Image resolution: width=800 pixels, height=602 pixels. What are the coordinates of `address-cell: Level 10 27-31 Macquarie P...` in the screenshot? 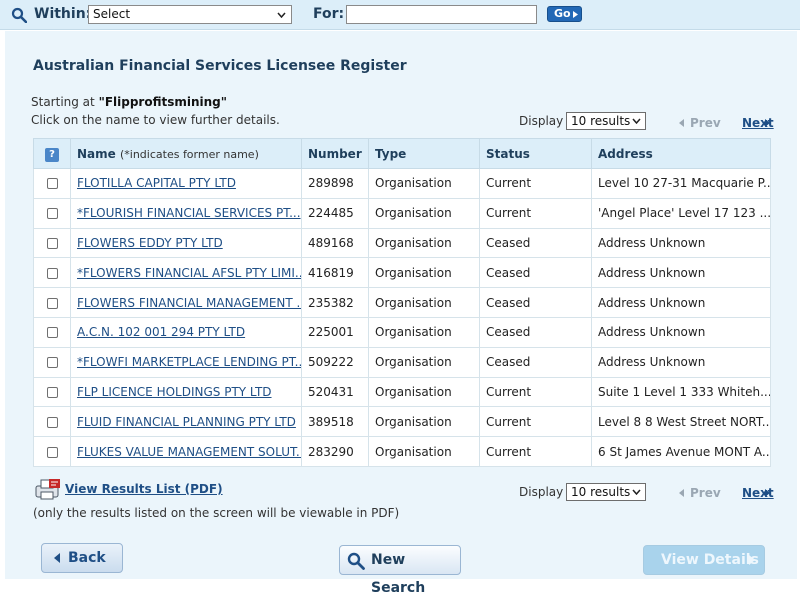 It's located at (681, 183).